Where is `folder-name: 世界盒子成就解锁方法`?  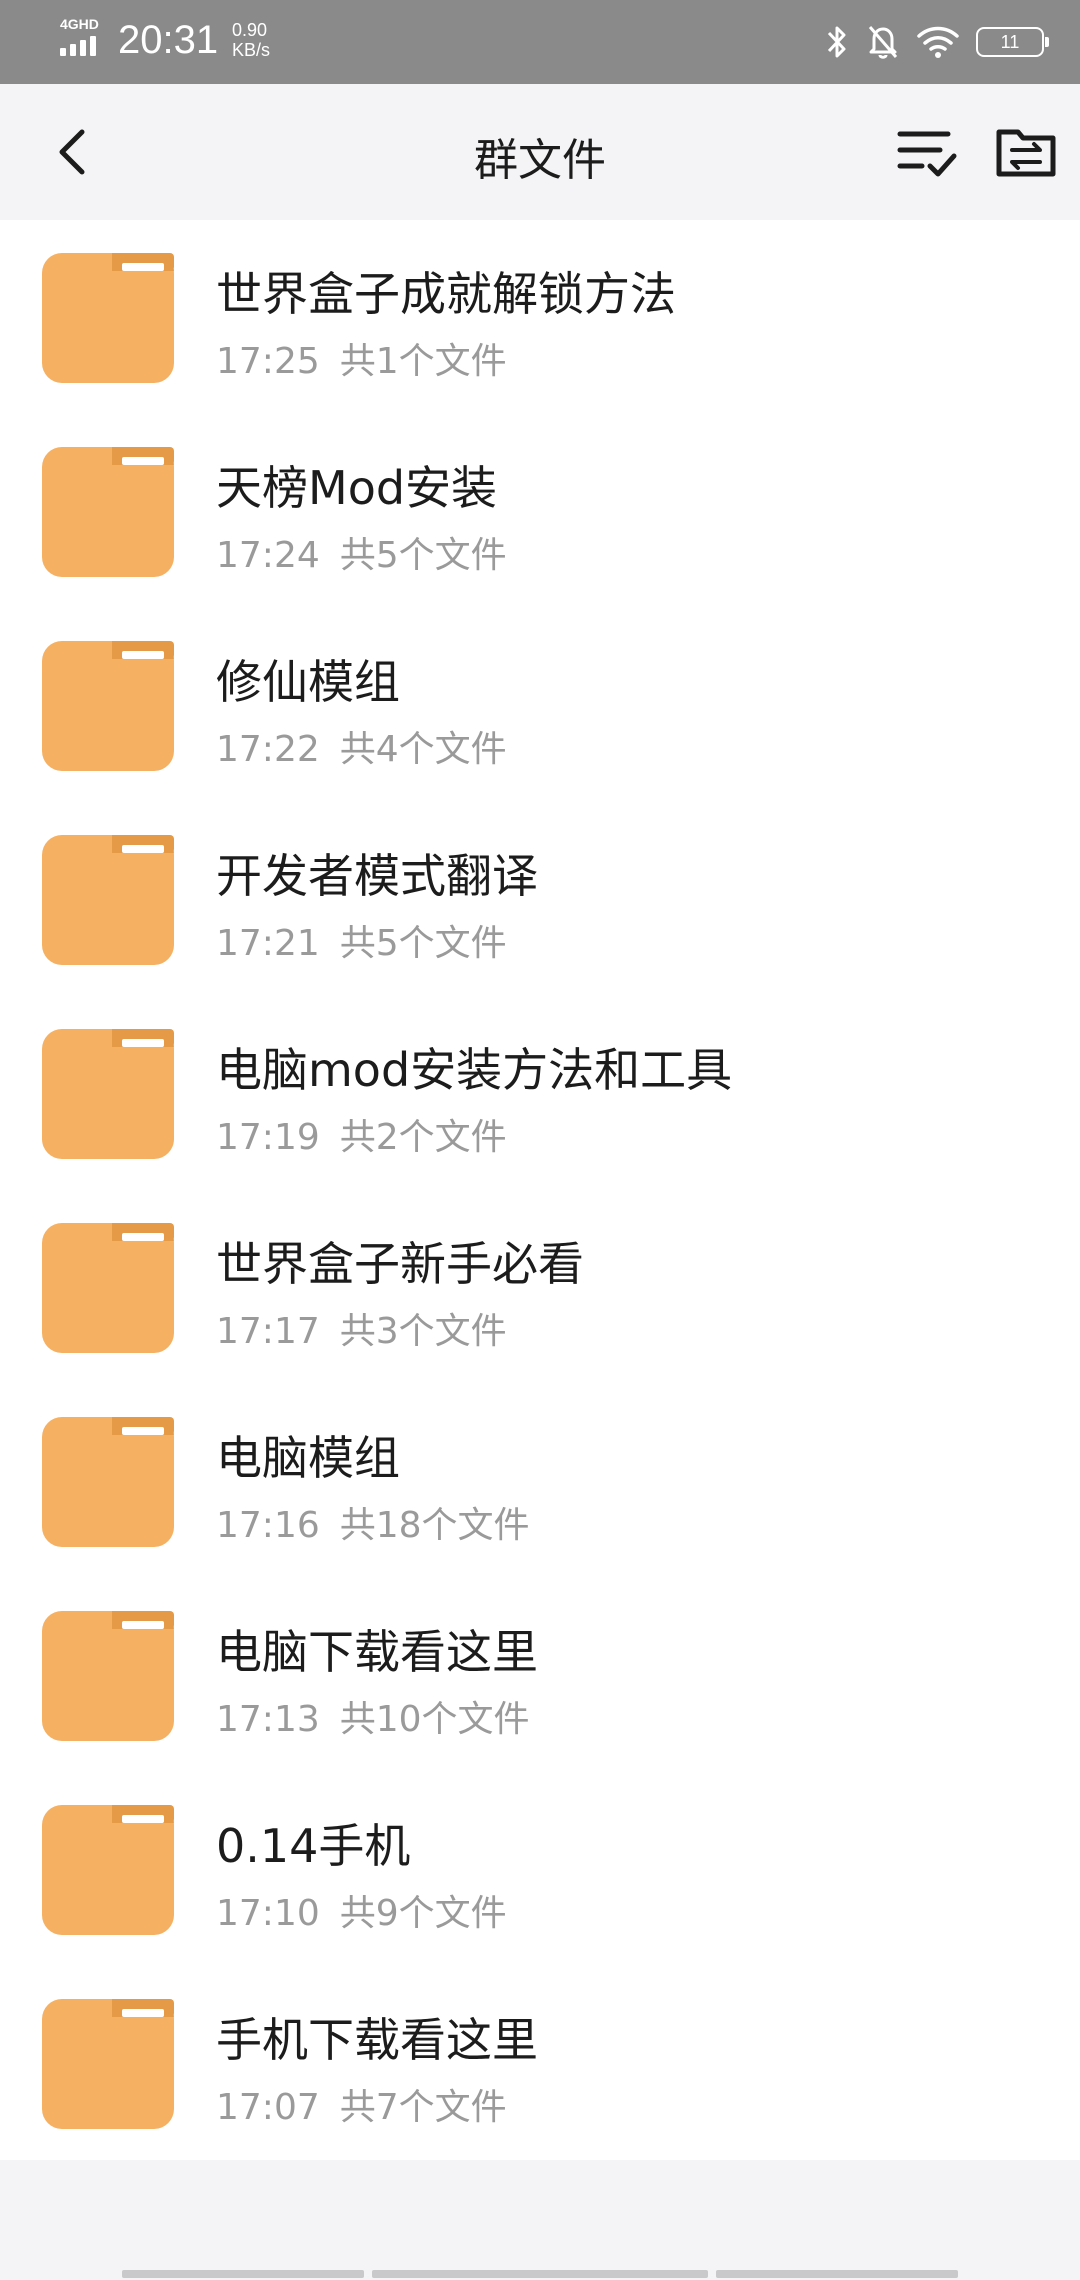 folder-name: 世界盒子成就解锁方法 is located at coordinates (446, 294).